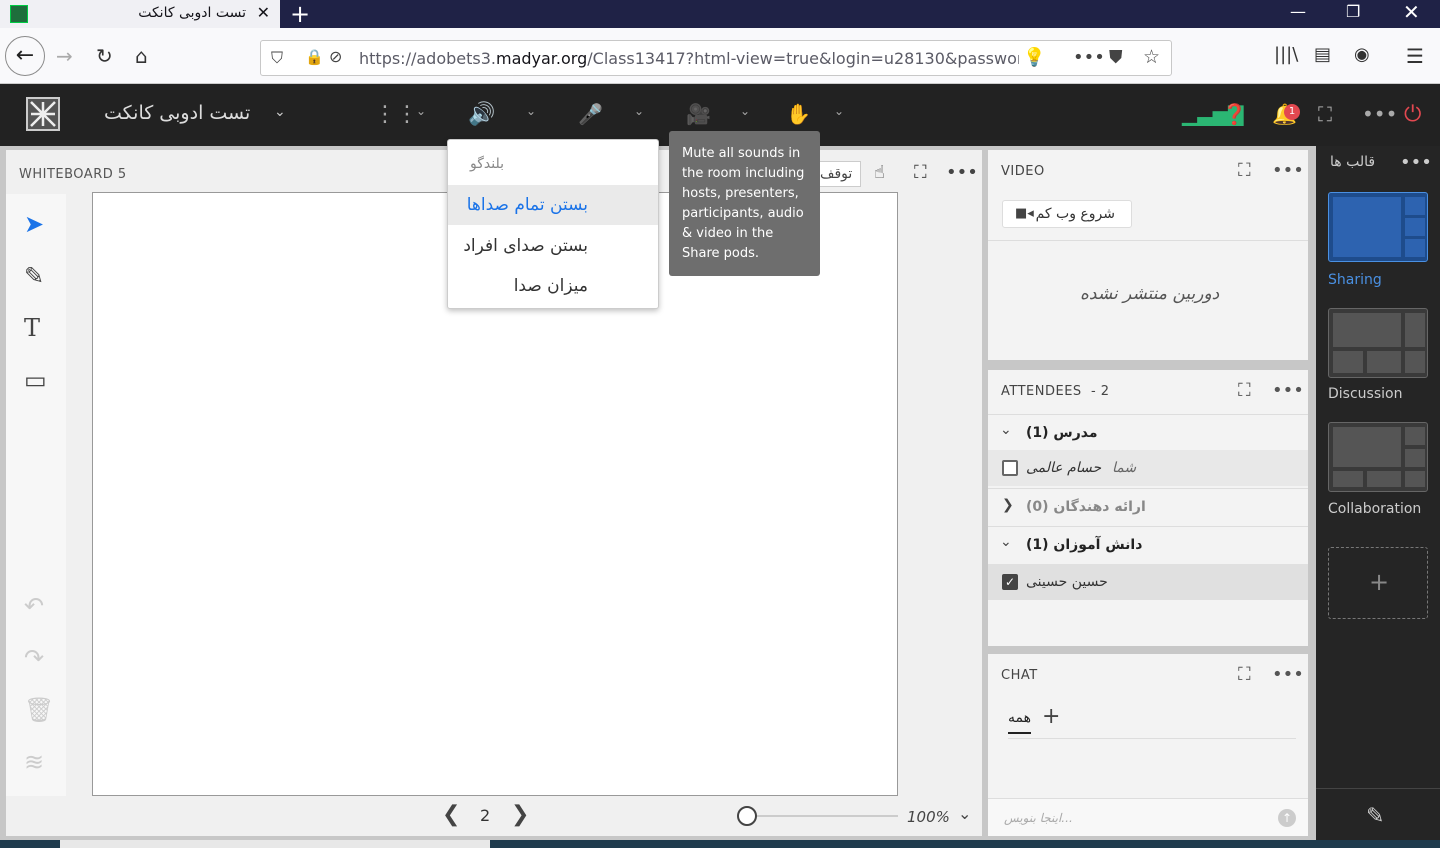  What do you see at coordinates (1116, 57) in the screenshot?
I see `pocket-icon: ⛊` at bounding box center [1116, 57].